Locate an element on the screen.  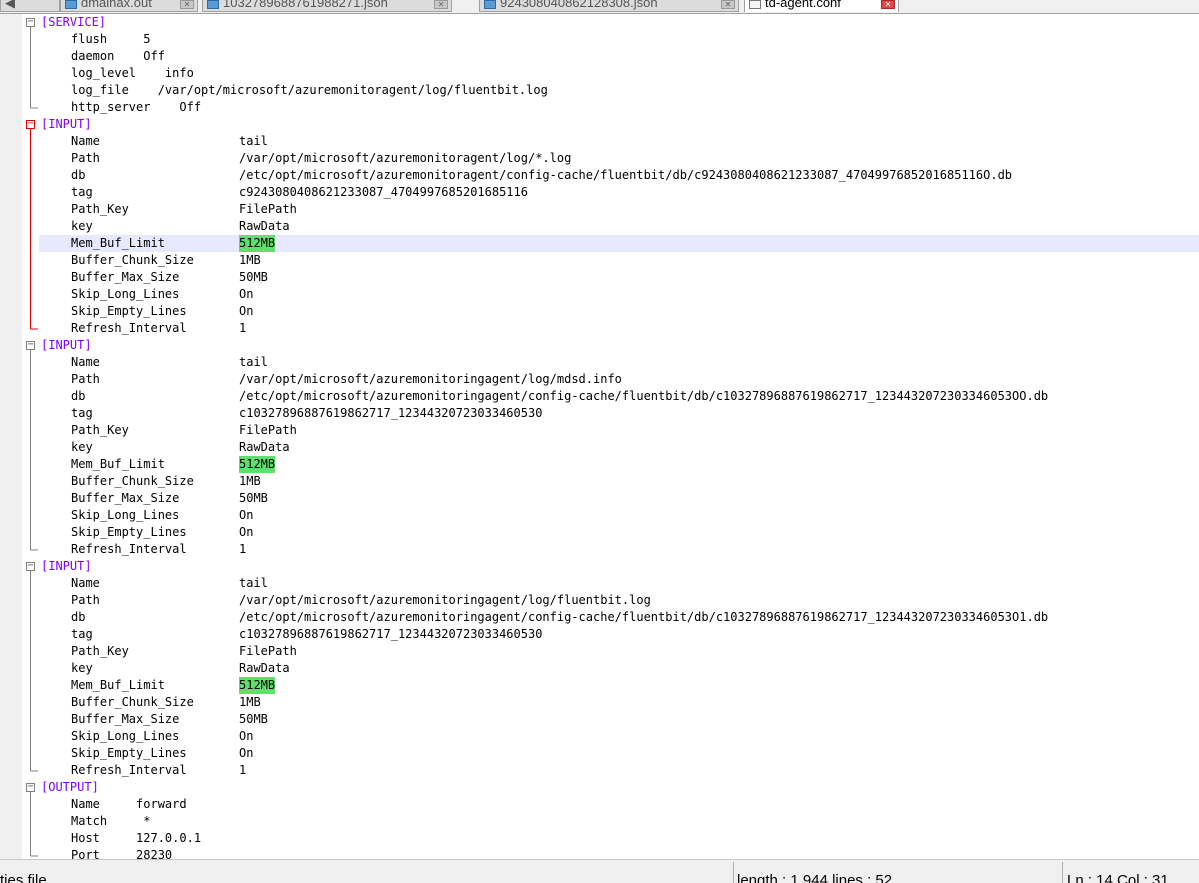
tab-label: 924308040862128308.json is located at coordinates (579, 5).